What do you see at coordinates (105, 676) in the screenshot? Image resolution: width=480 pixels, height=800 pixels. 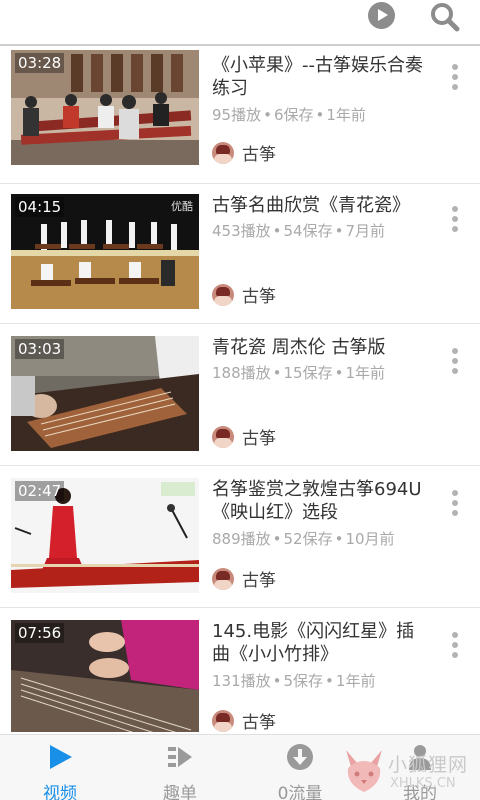 I see `video-thumbnail: 07:56` at bounding box center [105, 676].